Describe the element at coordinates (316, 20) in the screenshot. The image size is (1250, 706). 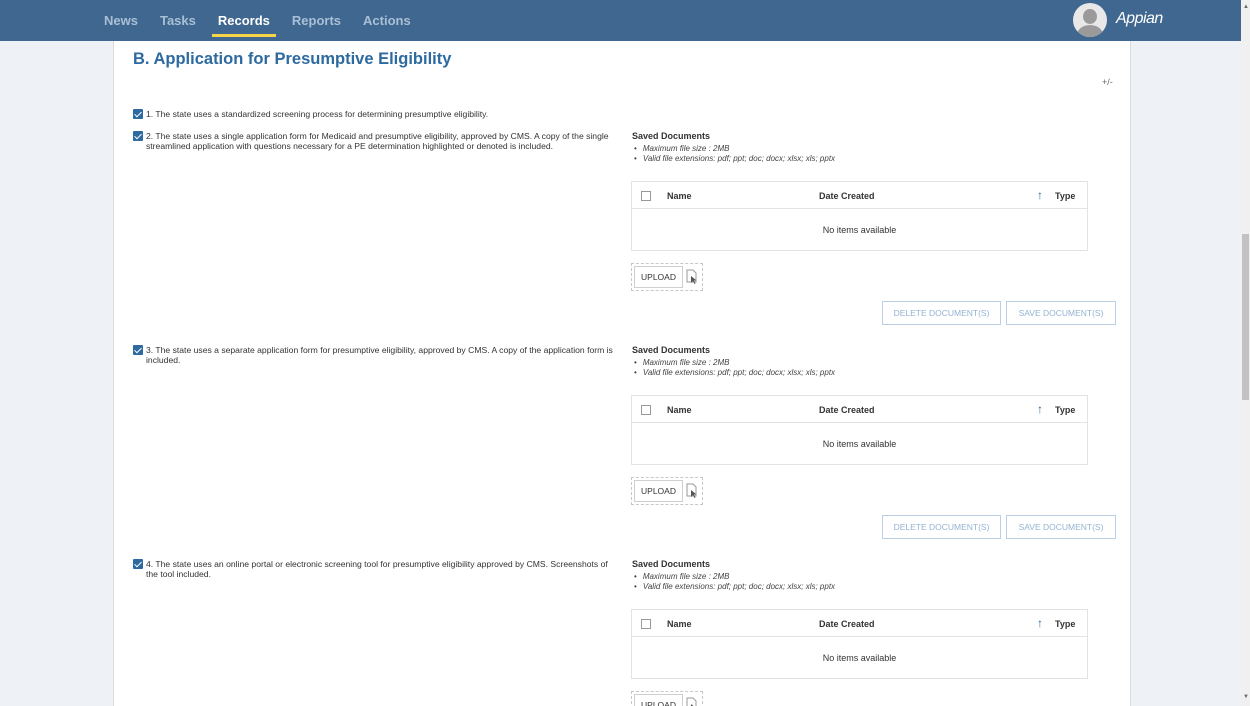
I see `nav-reports: Reports` at that location.